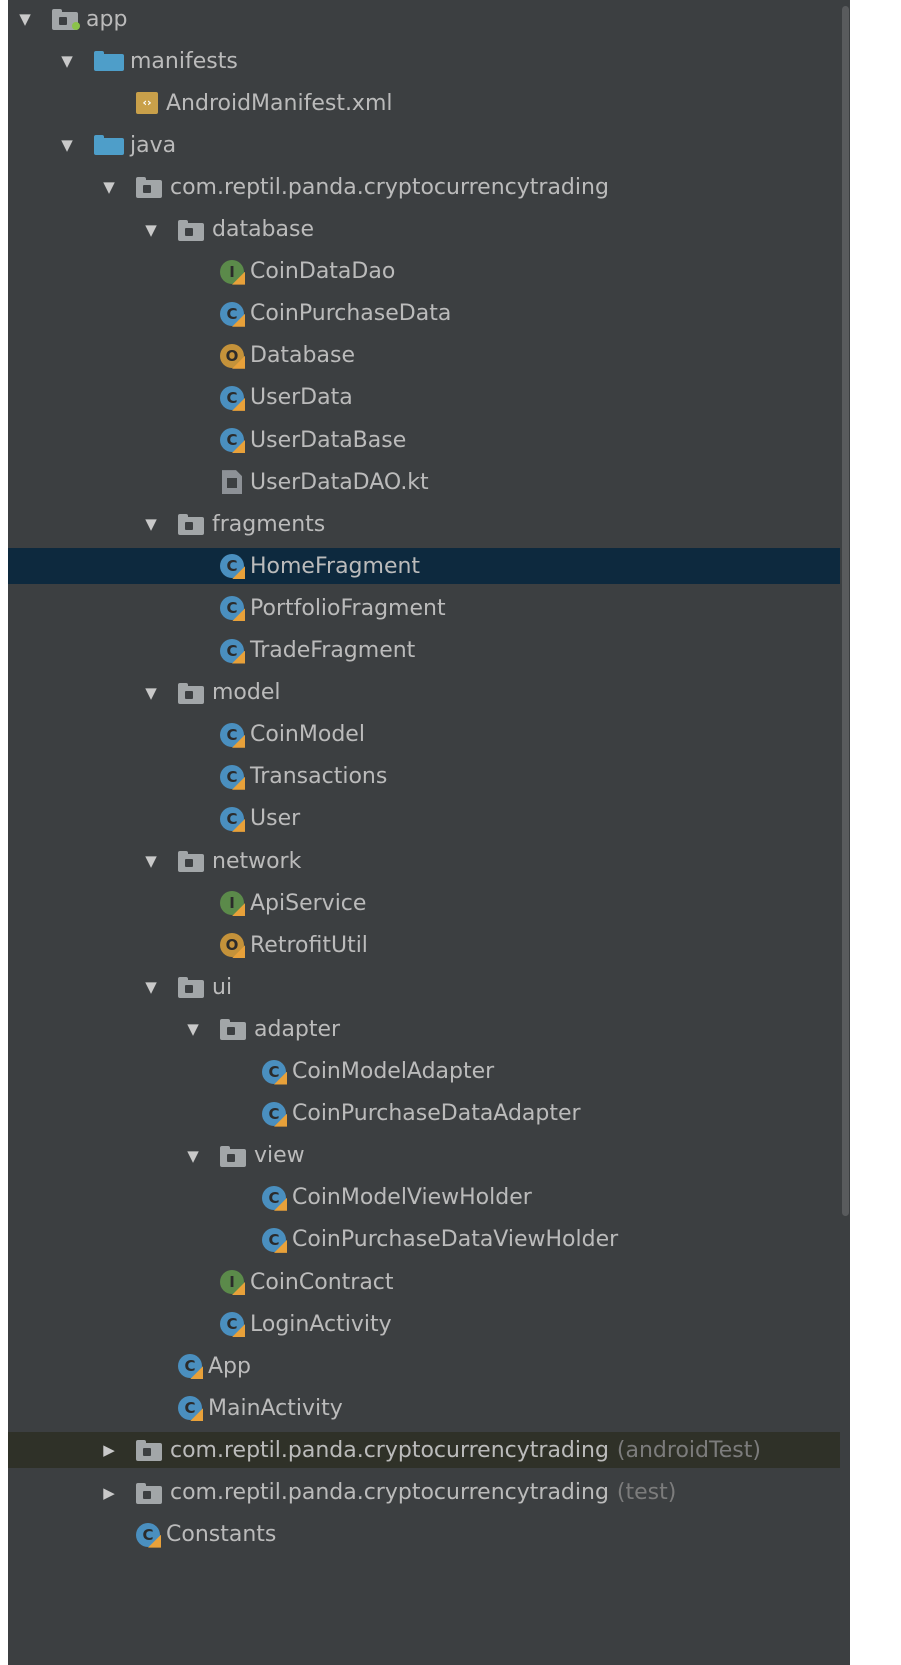 This screenshot has width=901, height=1665. What do you see at coordinates (348, 608) in the screenshot?
I see `tree-item-label: PortfolioFragment` at bounding box center [348, 608].